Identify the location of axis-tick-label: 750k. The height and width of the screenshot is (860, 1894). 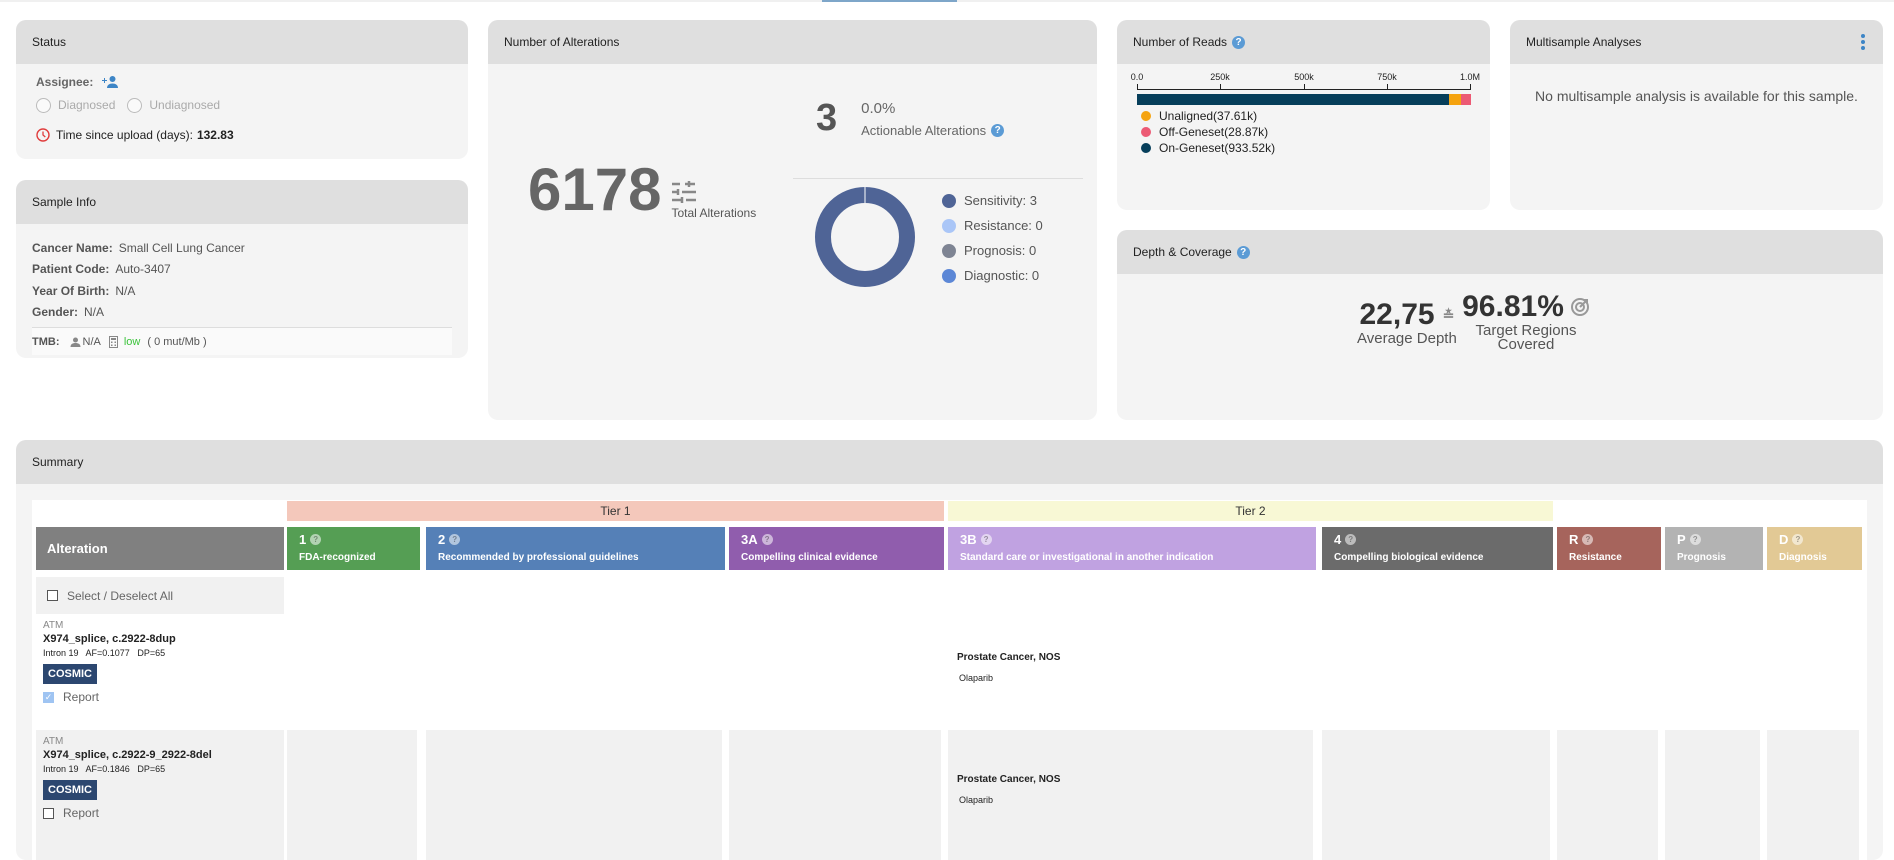
(1387, 77).